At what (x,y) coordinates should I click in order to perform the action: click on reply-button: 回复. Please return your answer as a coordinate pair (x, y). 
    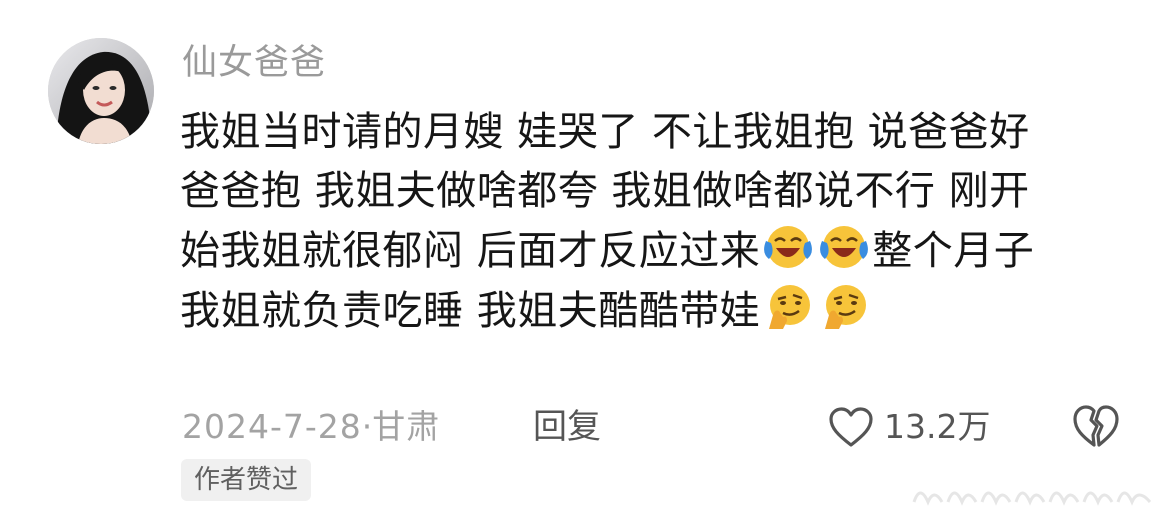
    Looking at the image, I should click on (567, 427).